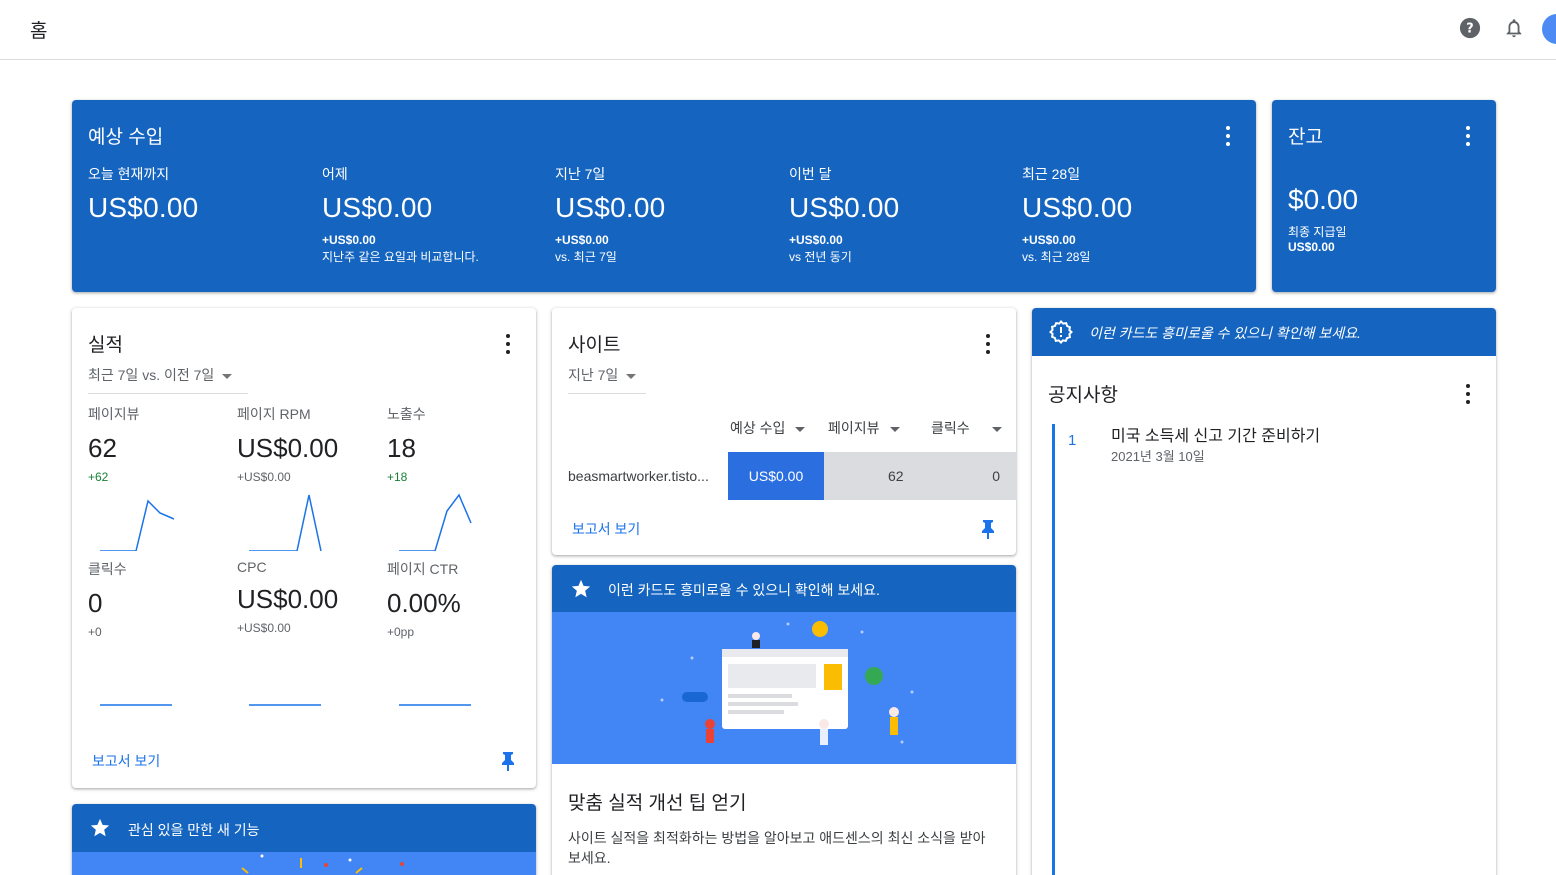 The height and width of the screenshot is (875, 1556). Describe the element at coordinates (143, 194) in the screenshot. I see `earnings-today: 오늘 현재까지 US$0.00` at that location.